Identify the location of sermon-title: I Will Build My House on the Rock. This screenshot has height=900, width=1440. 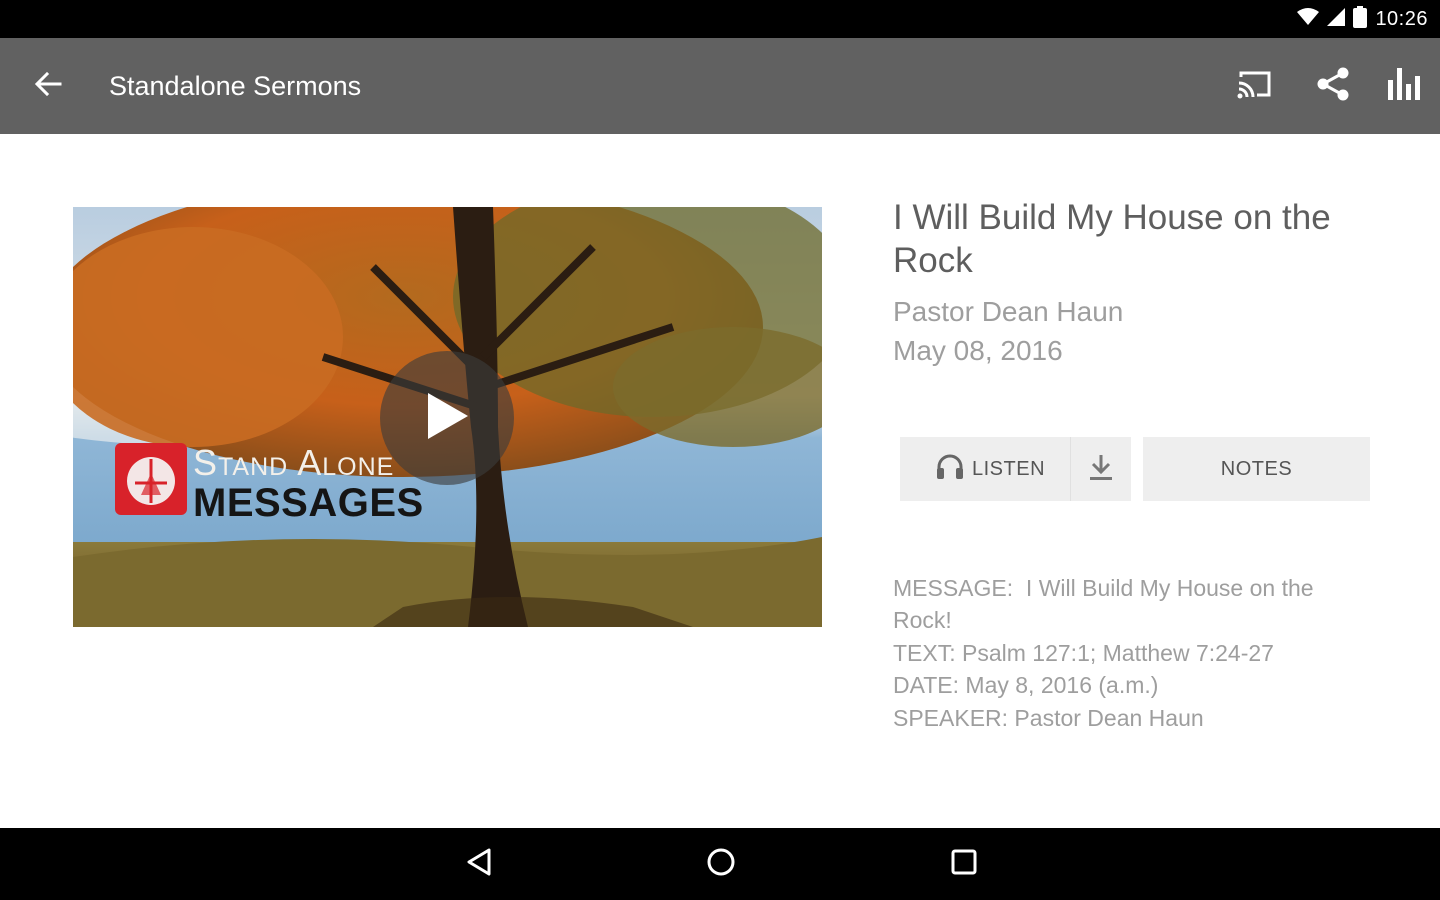
(1112, 239).